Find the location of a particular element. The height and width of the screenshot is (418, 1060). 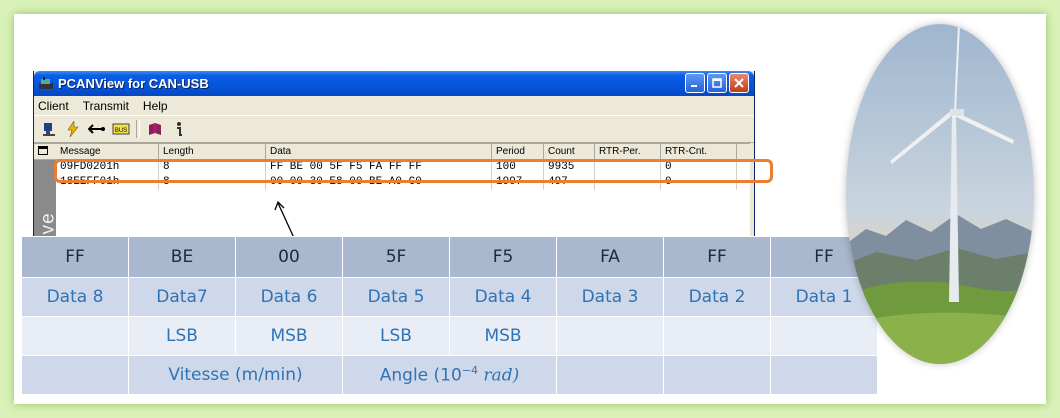

meaning-row: Vitesse (m/min) Angle (10−4 rad) is located at coordinates (449, 375).